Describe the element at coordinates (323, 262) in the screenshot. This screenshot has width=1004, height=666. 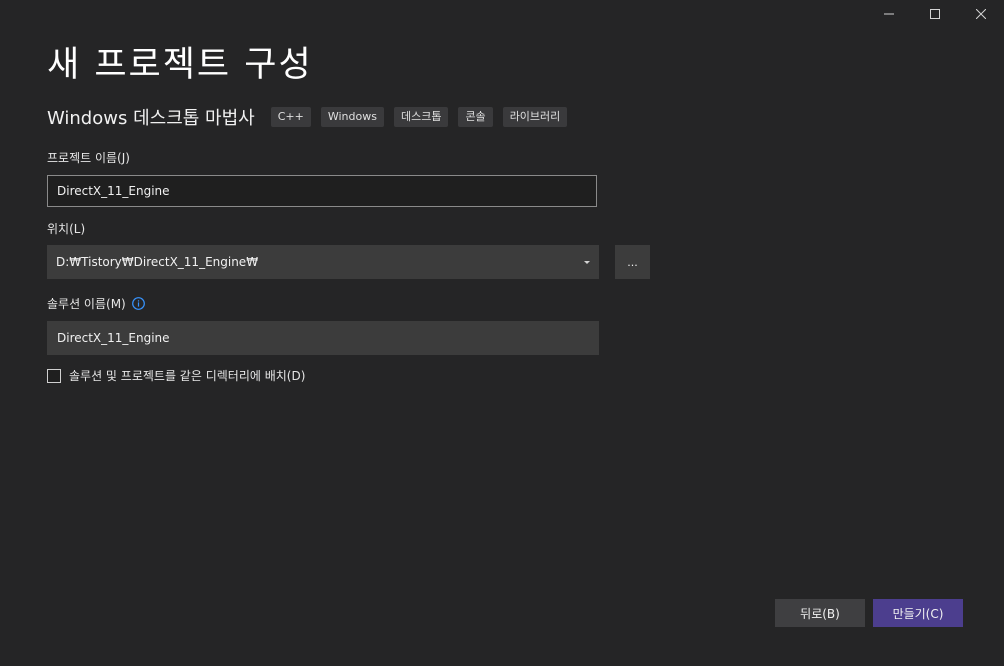
I see `location-combobox: D:₩Tistory₩DirectX_11_Engine₩` at that location.